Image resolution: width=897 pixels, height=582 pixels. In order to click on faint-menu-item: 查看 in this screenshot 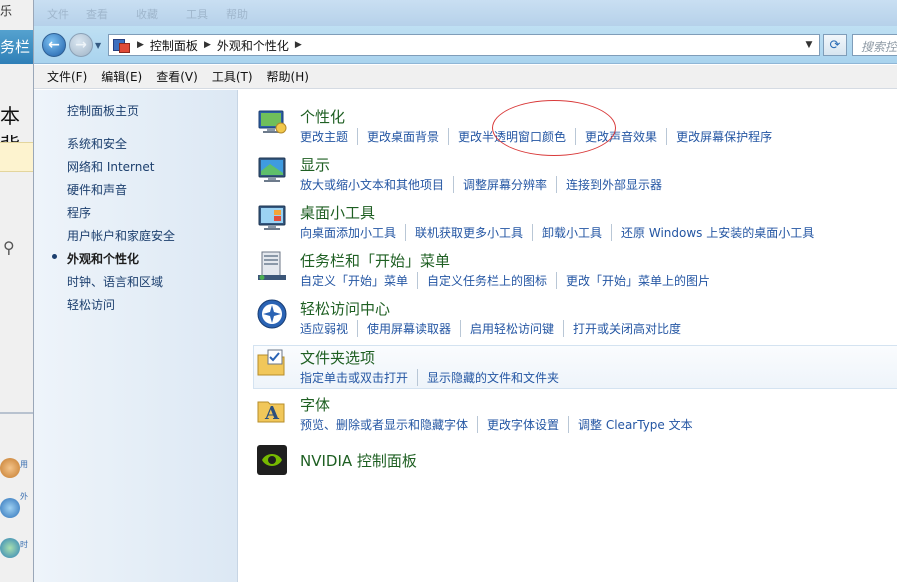, I will do `click(97, 14)`.